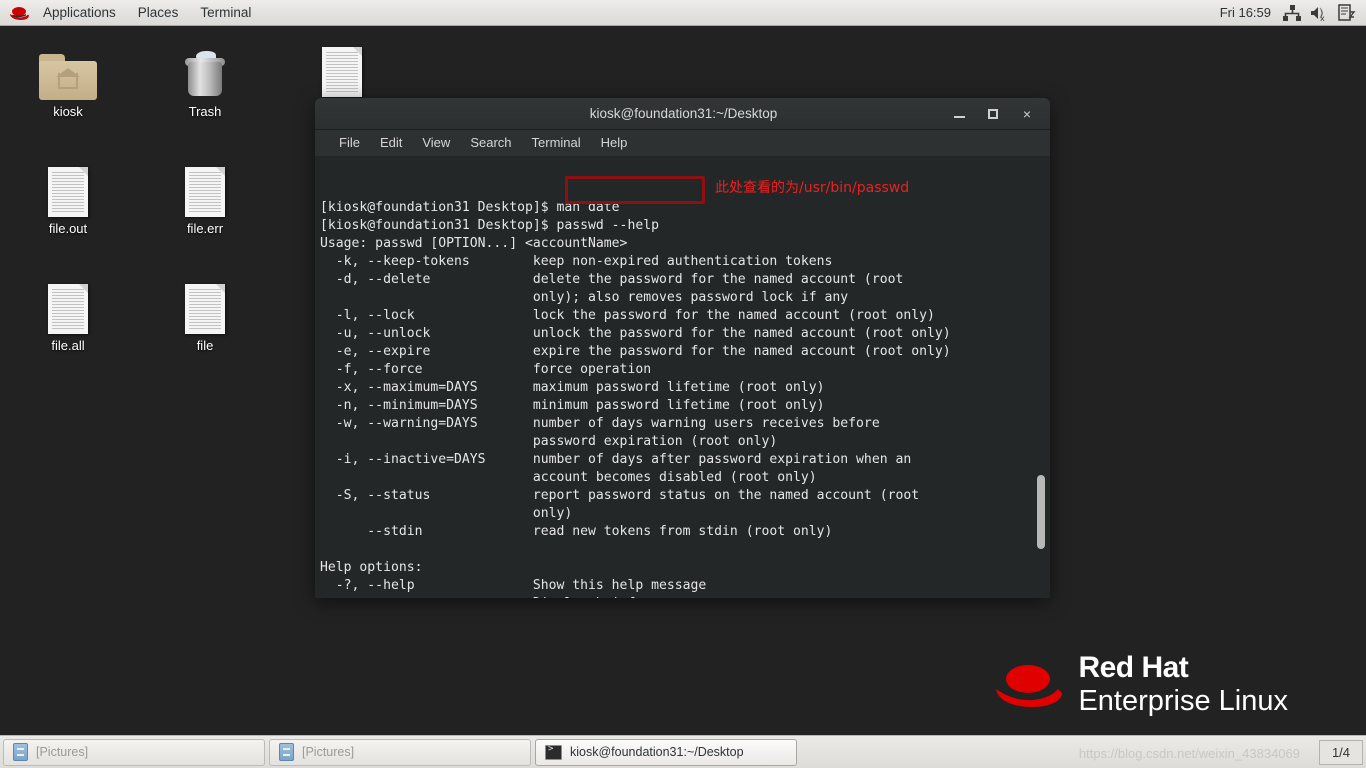 The image size is (1366, 768). What do you see at coordinates (349, 143) in the screenshot?
I see `menu-file: File` at bounding box center [349, 143].